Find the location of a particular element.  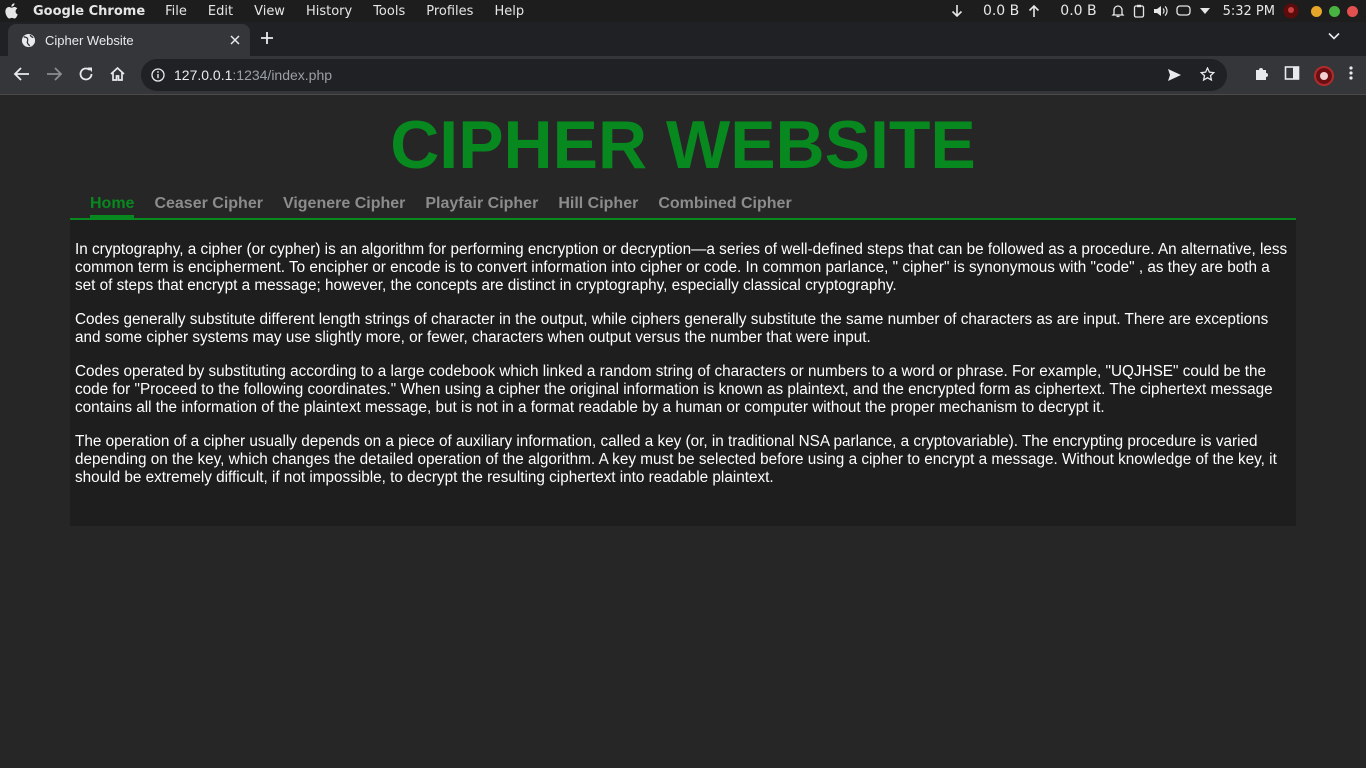

status-area: 0.0 B 0.0 B 5:32 PM is located at coordinates (1154, 11).